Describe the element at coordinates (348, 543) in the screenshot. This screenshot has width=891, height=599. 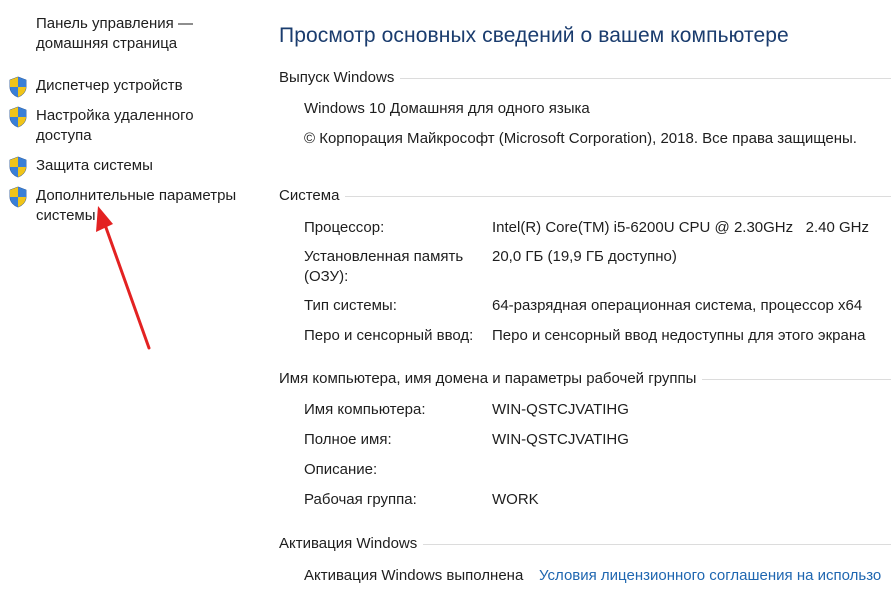
I see `section-heading: Активация Windows` at that location.